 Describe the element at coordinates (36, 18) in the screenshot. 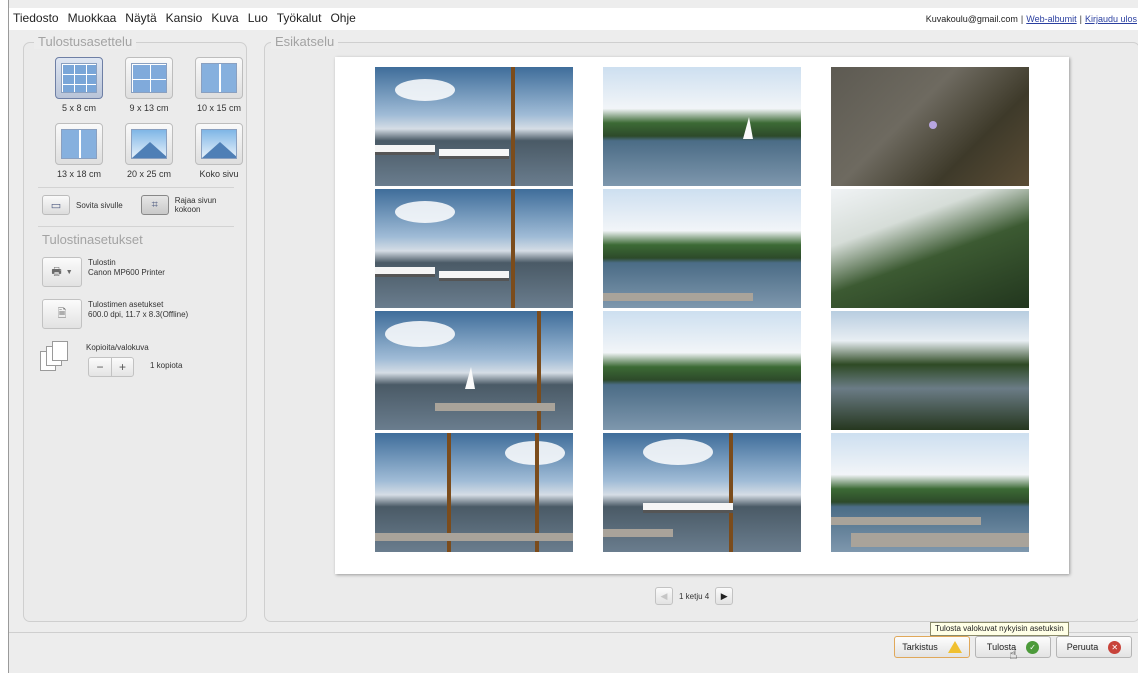

I see `menu-file: Tiedosto` at that location.